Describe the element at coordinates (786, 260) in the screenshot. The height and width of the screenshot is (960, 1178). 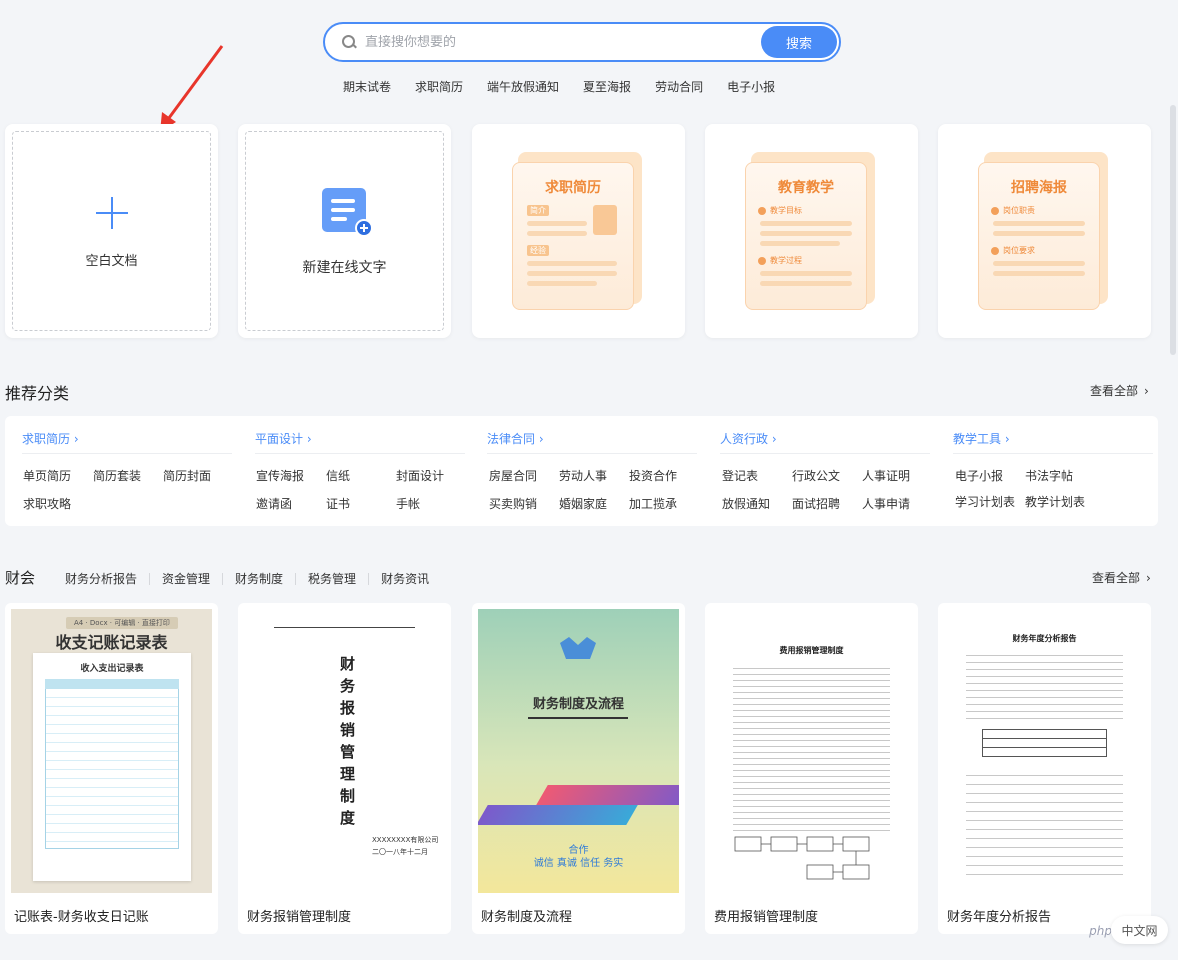
I see `template-sub: 教学过程` at that location.